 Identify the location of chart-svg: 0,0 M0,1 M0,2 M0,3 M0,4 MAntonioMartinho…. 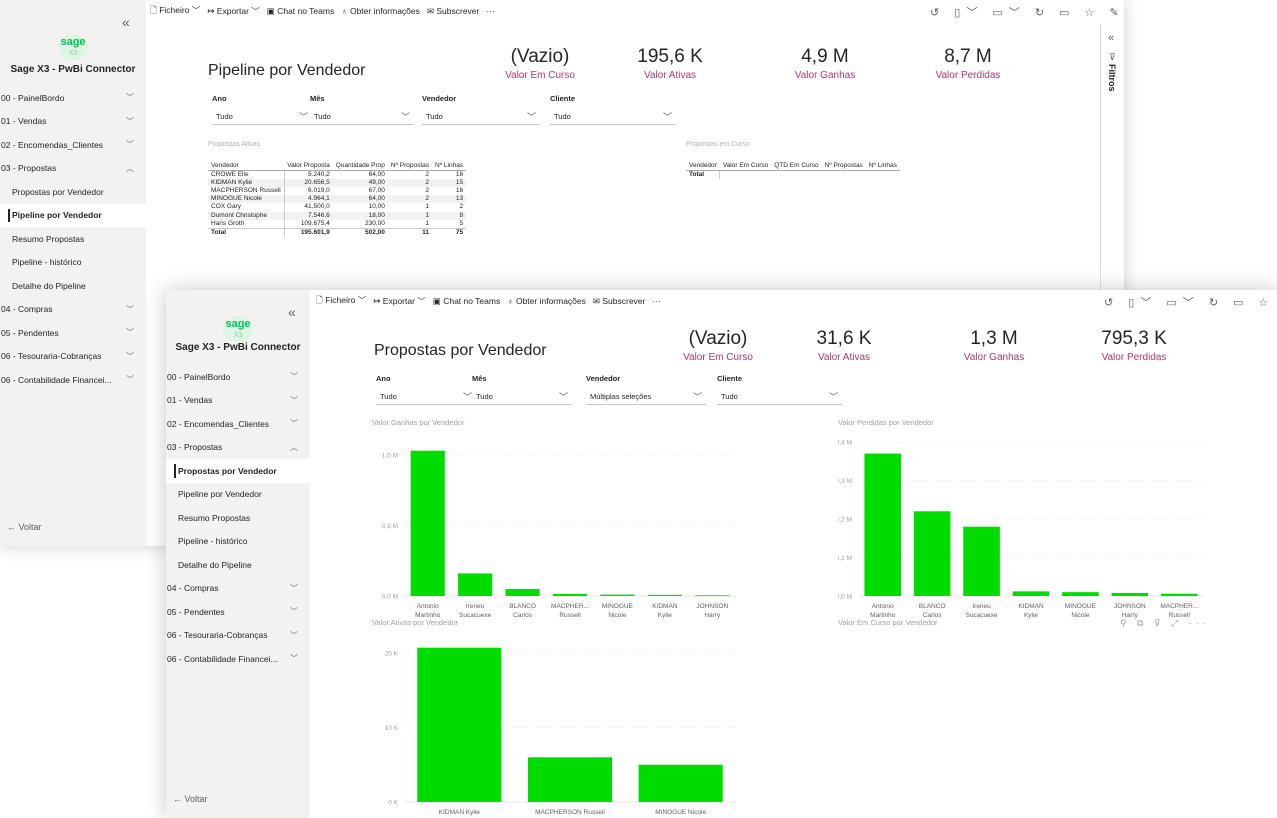
(1021, 529).